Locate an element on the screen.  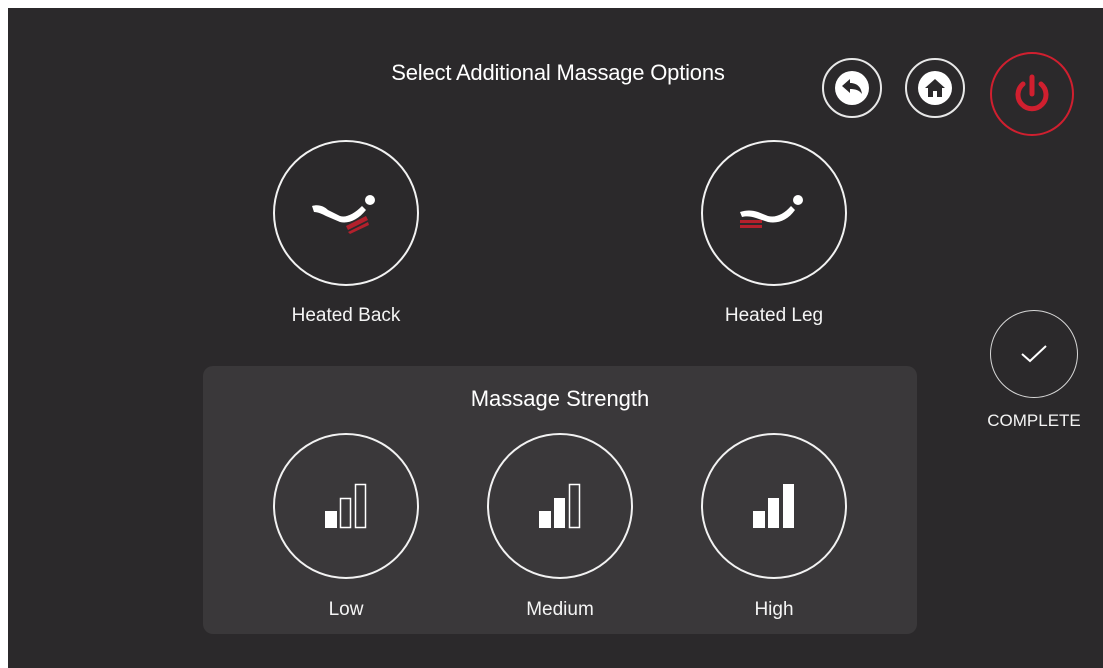
power-button is located at coordinates (1032, 94).